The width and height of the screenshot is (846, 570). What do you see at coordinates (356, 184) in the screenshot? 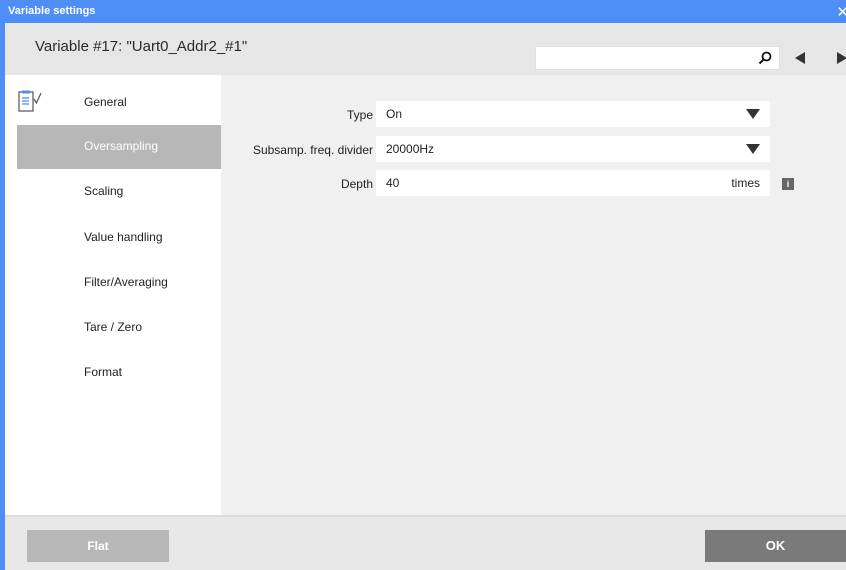
I see `depth-label: Depth` at bounding box center [356, 184].